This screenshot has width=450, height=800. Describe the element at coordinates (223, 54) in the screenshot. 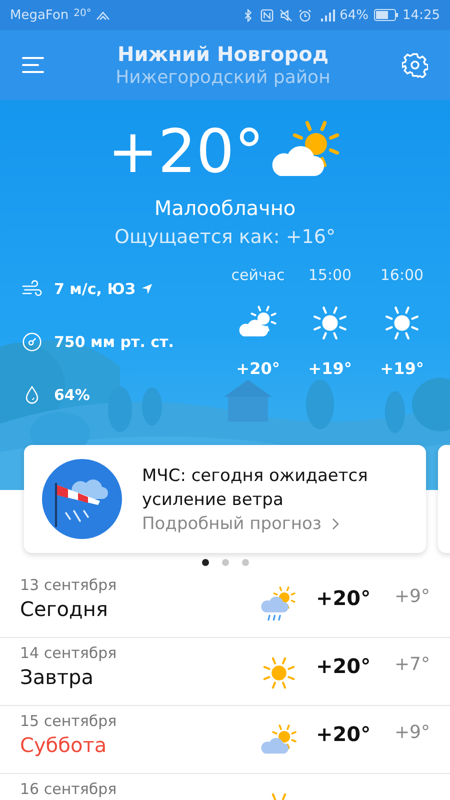

I see `city-name: Нижний Новгород` at that location.